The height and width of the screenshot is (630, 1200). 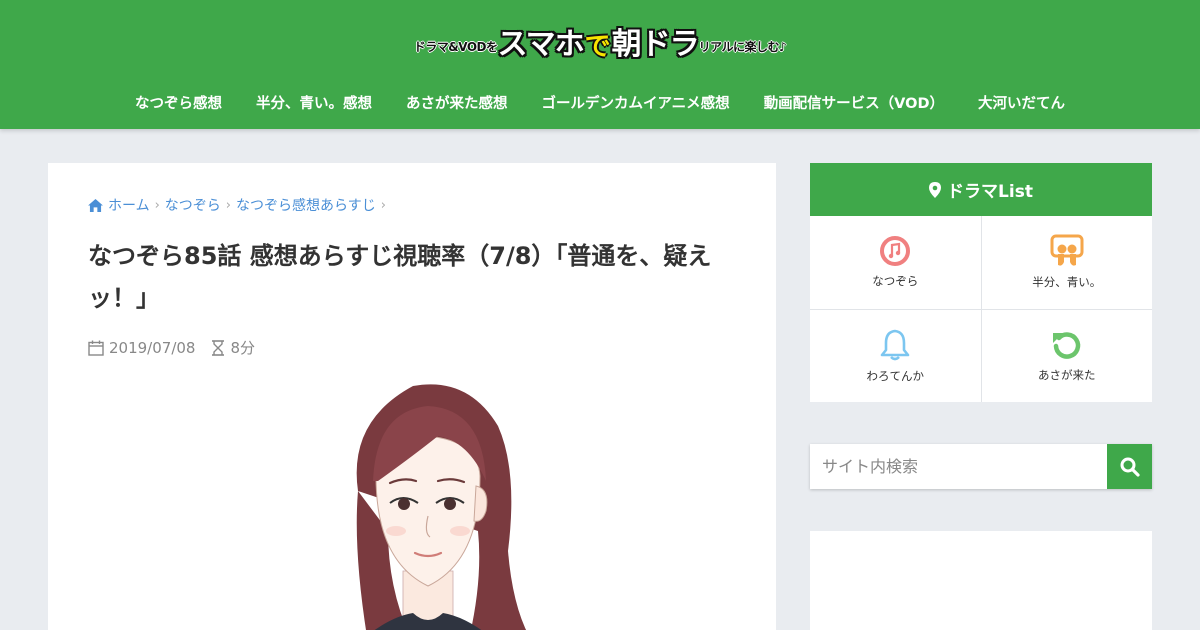 I want to click on read-time: 8分, so click(x=243, y=348).